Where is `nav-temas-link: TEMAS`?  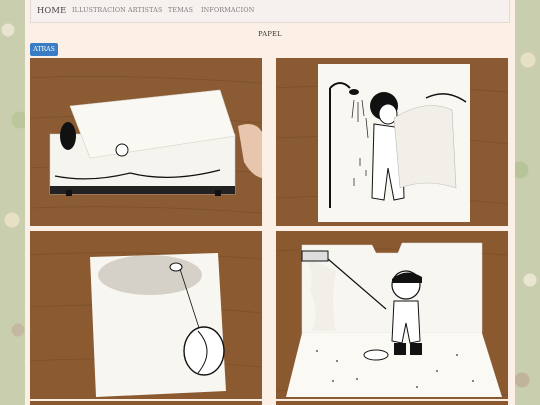
nav-temas-link: TEMAS is located at coordinates (180, 10).